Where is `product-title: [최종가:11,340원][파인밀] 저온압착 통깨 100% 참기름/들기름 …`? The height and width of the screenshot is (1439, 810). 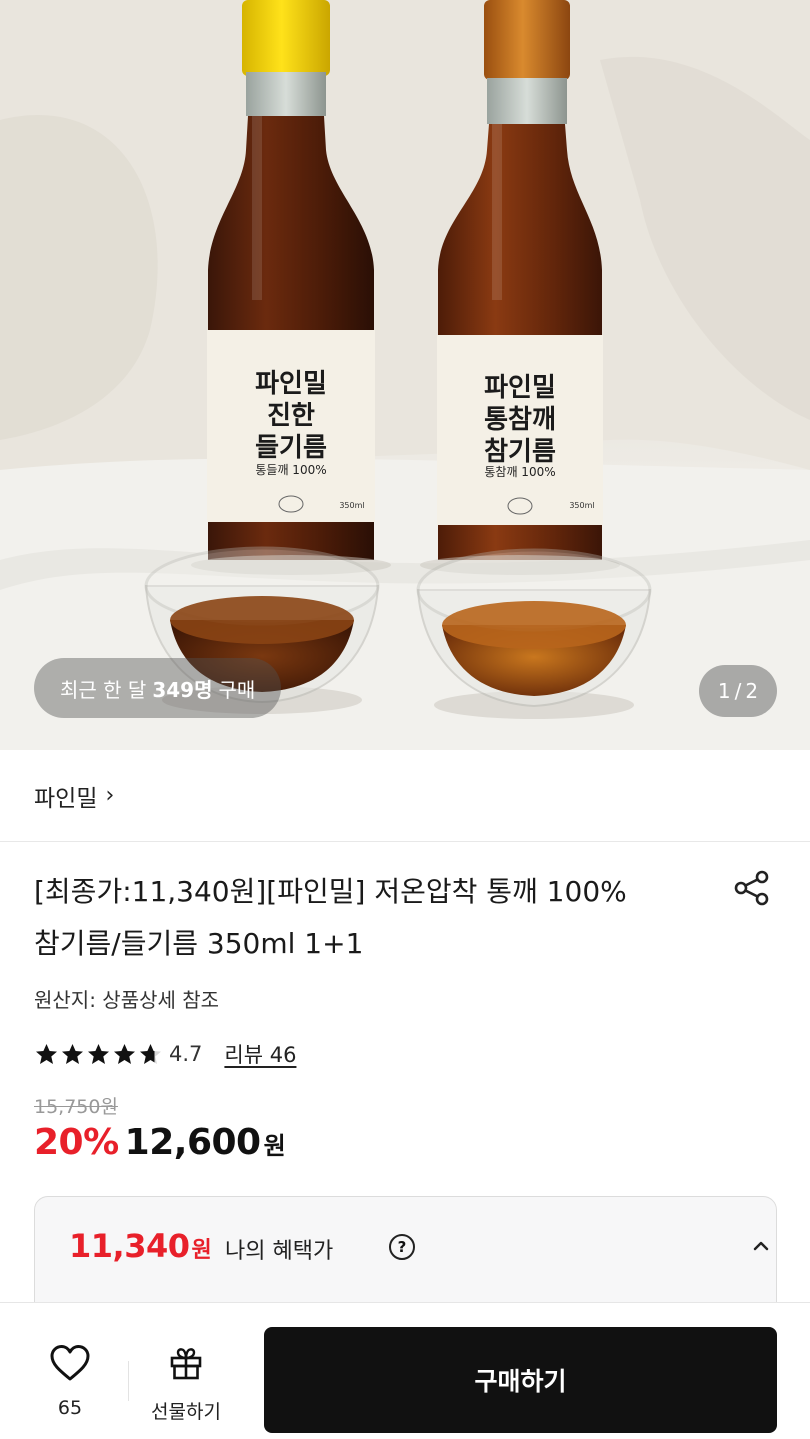 product-title: [최종가:11,340원][파인밀] 저온압착 통깨 100% 참기름/들기름 … is located at coordinates (374, 918).